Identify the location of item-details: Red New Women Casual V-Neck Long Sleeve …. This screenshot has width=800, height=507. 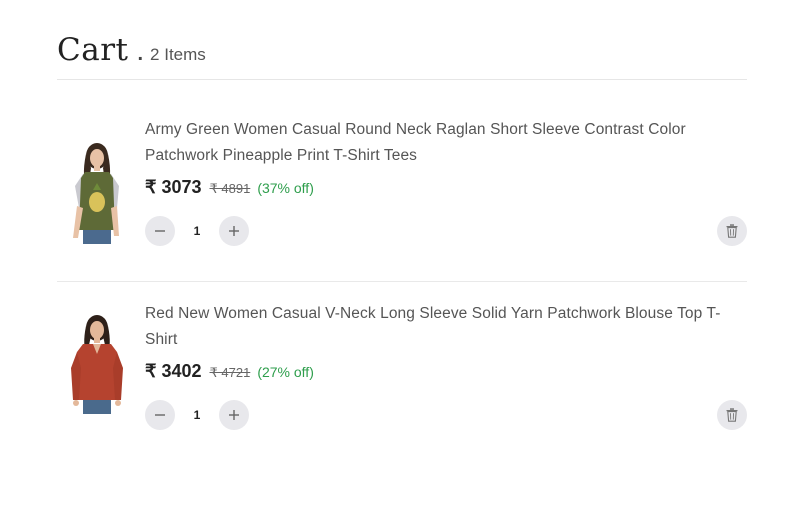
(446, 341).